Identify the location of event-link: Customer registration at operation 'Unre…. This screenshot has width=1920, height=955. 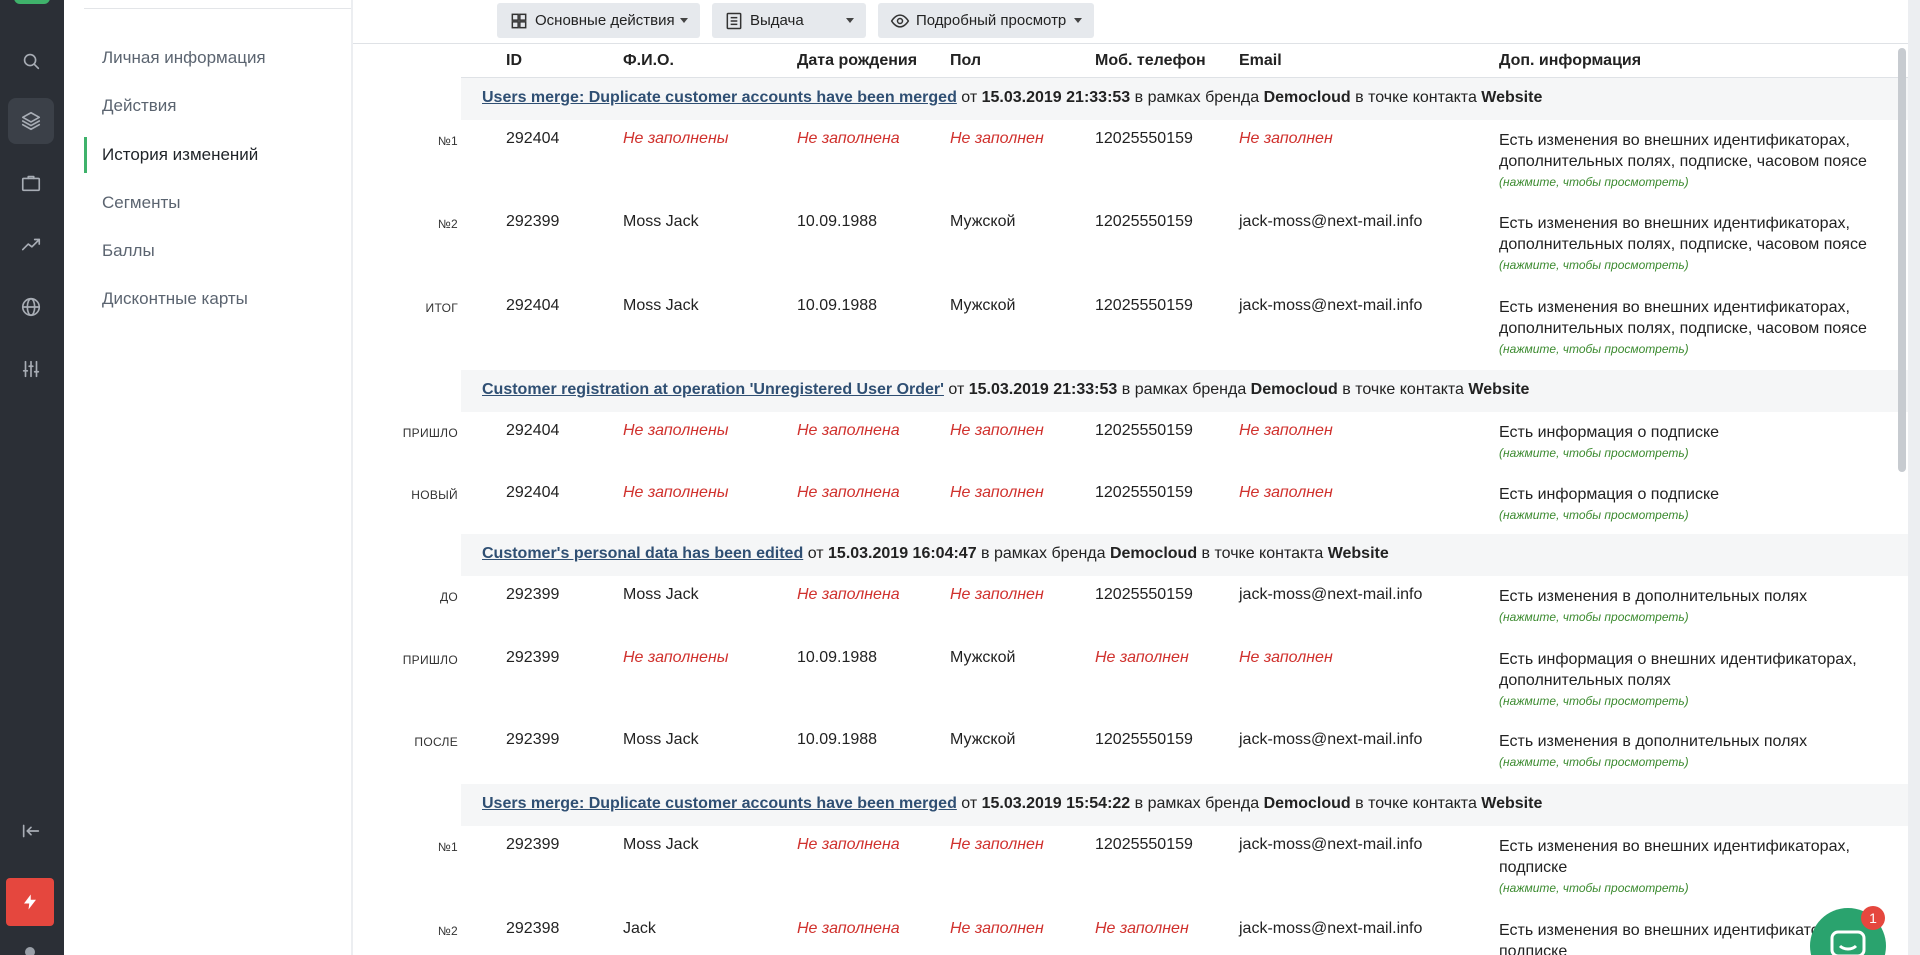
(713, 389).